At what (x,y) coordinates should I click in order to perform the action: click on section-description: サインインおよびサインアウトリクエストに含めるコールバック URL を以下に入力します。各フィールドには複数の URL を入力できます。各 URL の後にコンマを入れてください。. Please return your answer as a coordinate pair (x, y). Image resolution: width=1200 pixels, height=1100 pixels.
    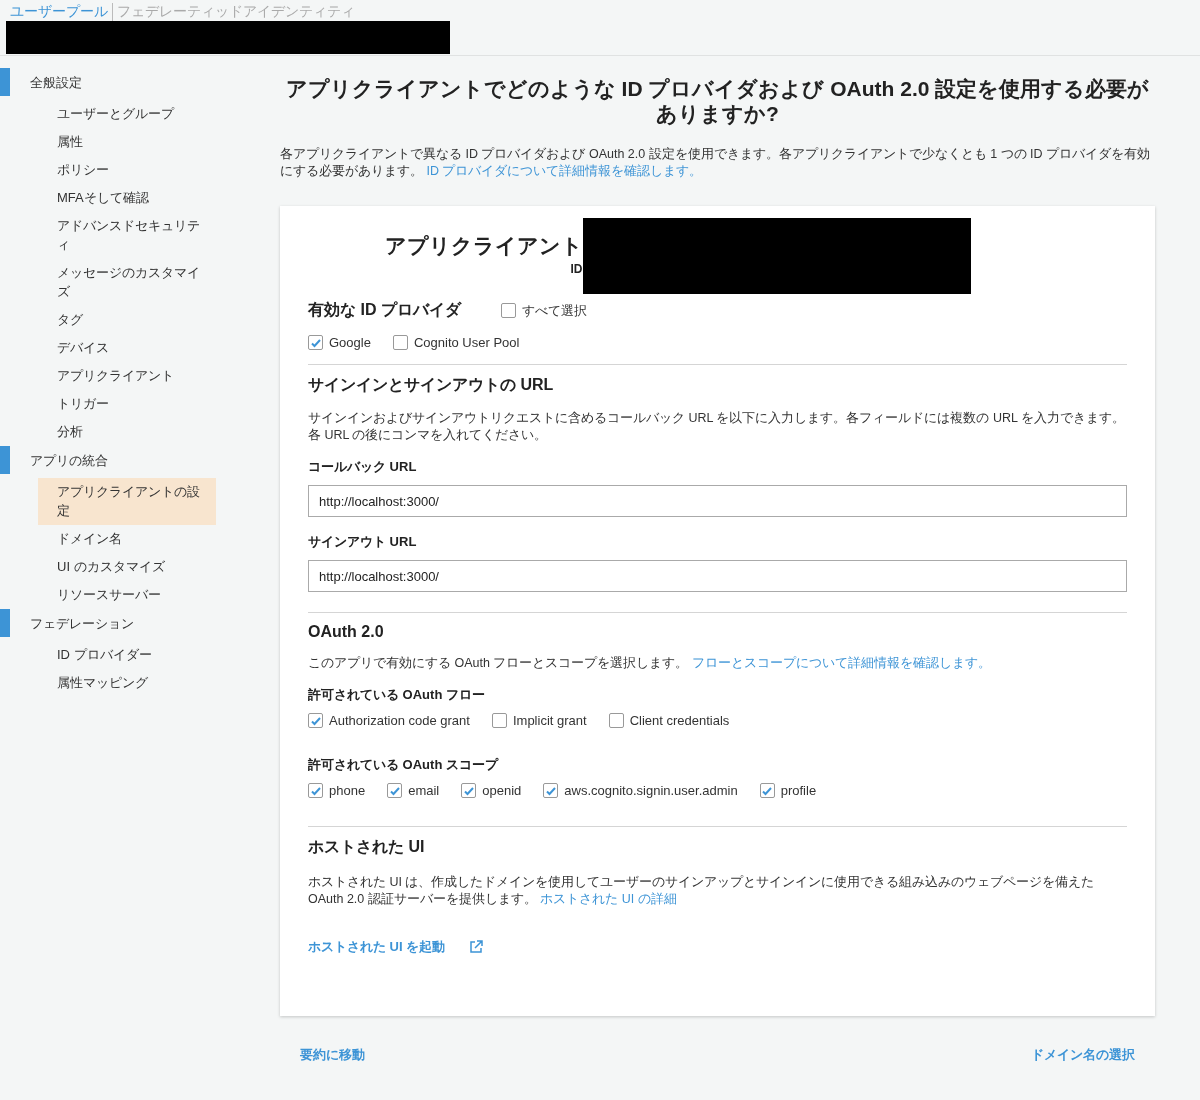
    Looking at the image, I should click on (717, 427).